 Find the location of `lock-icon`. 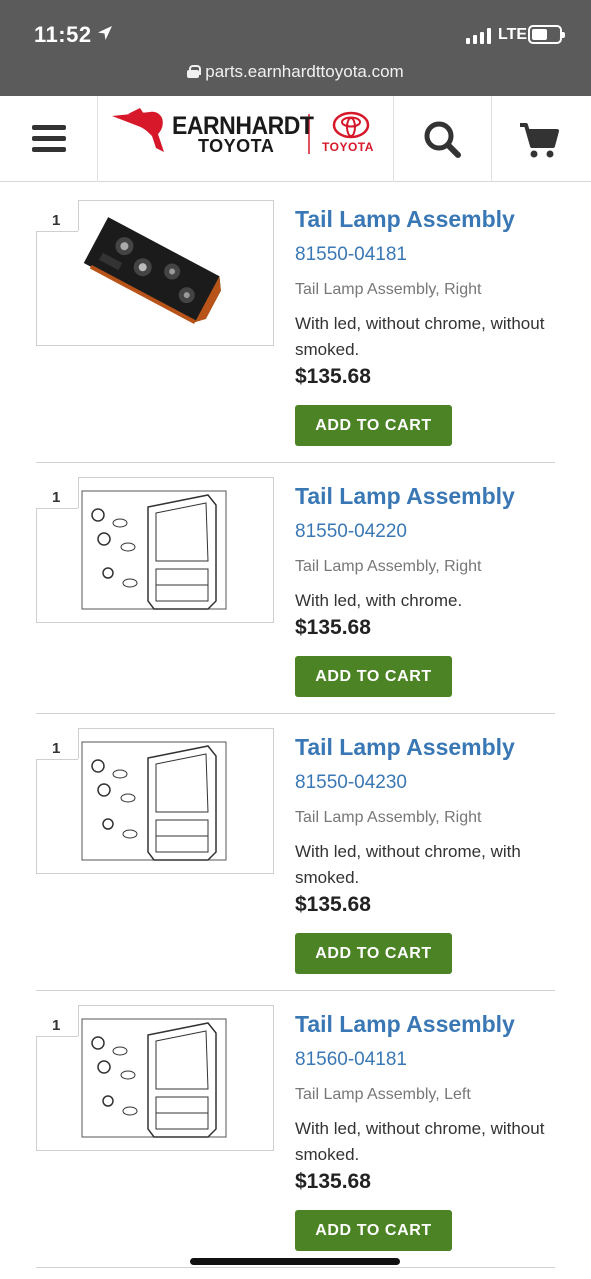

lock-icon is located at coordinates (194, 71).